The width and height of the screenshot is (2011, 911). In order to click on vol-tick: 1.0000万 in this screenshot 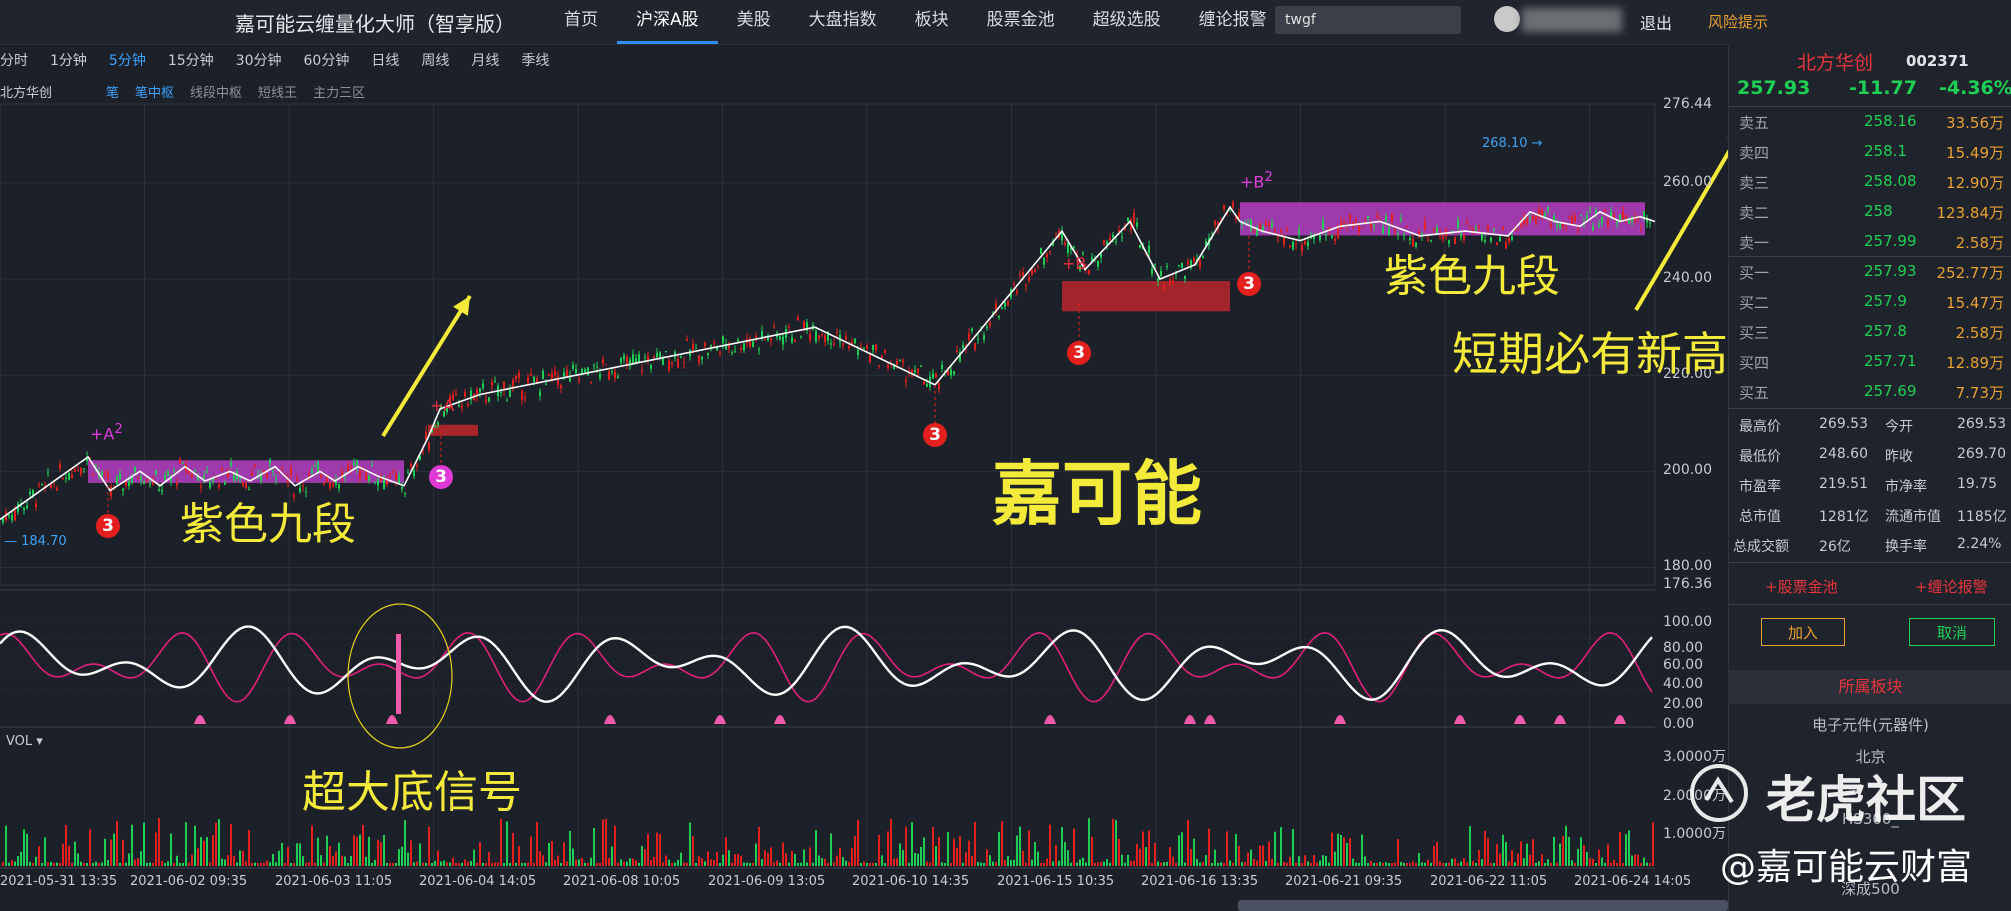, I will do `click(1694, 834)`.